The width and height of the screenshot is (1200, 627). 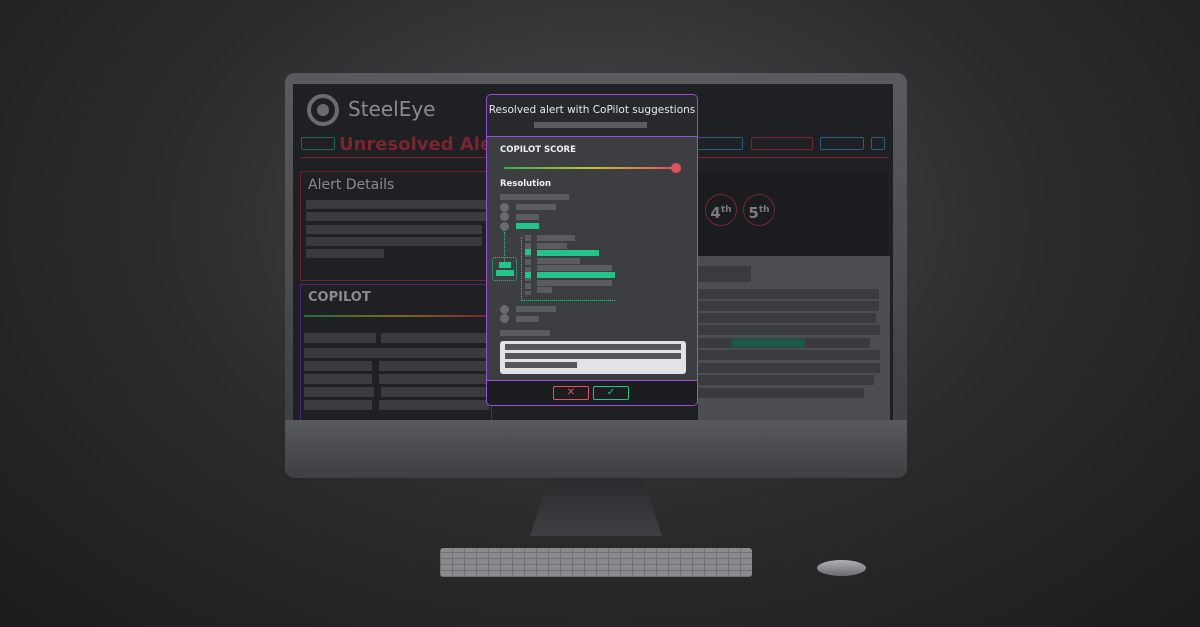 What do you see at coordinates (323, 110) in the screenshot?
I see `steeleye-logo-icon` at bounding box center [323, 110].